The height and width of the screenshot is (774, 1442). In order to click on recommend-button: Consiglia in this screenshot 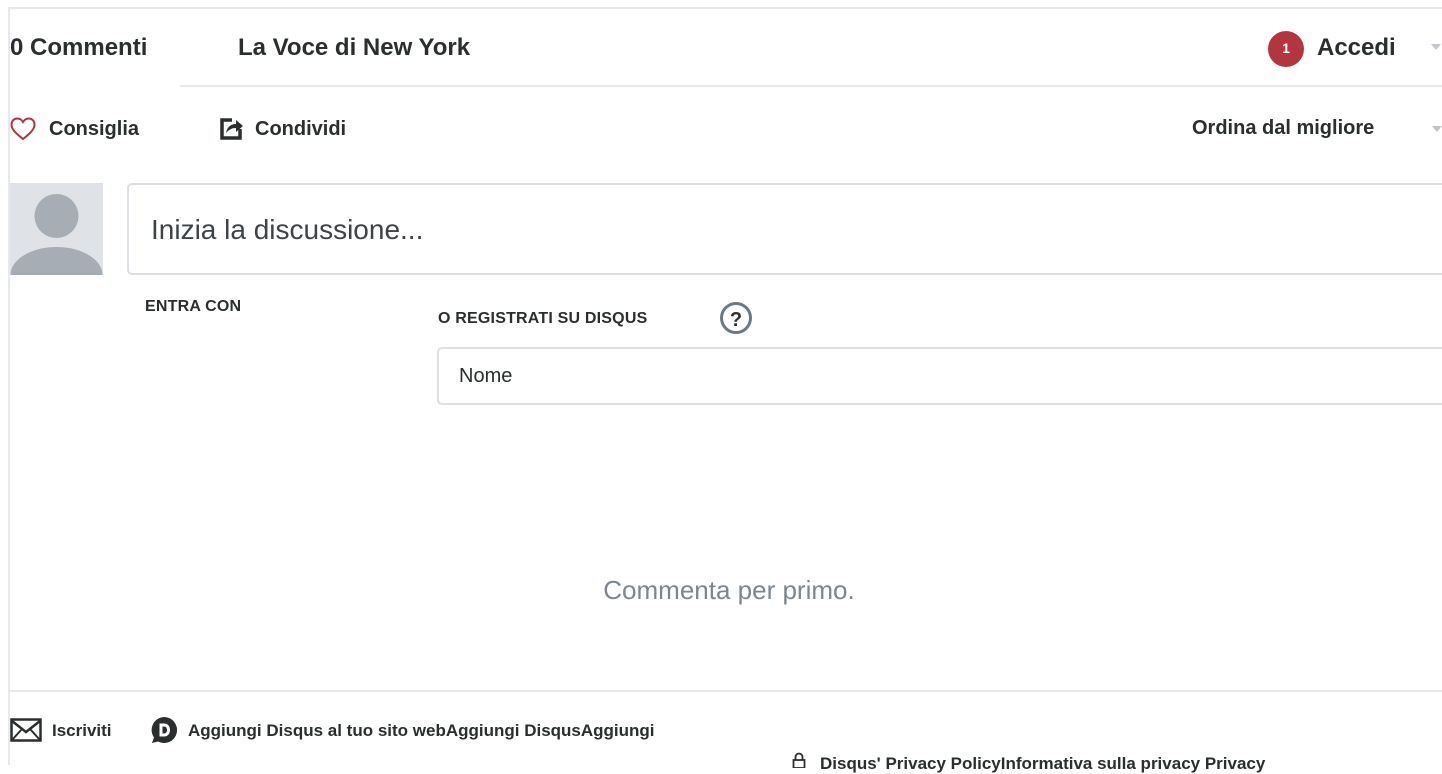, I will do `click(94, 129)`.